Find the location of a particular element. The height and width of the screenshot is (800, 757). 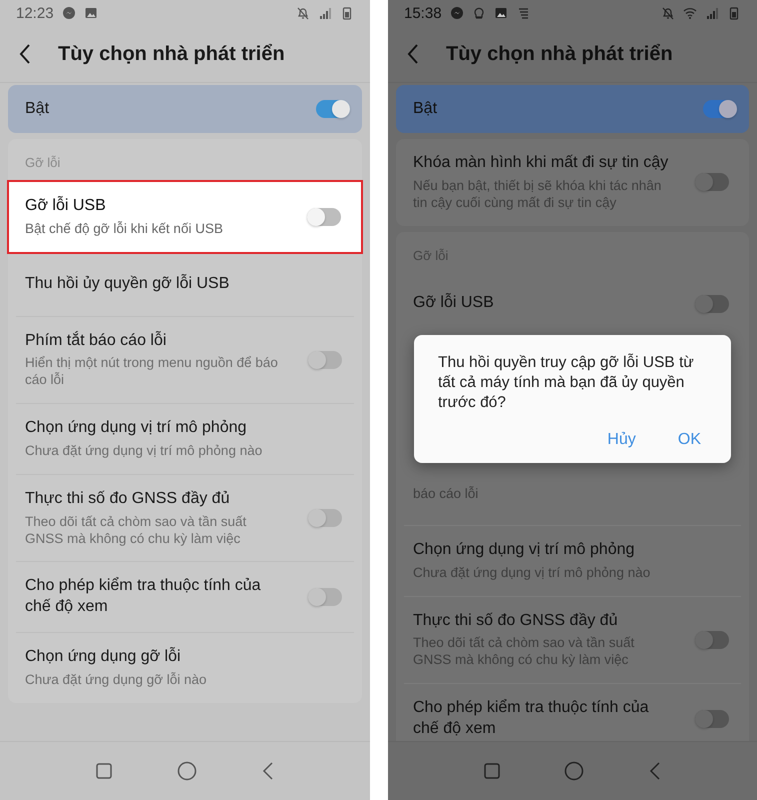

setting-row: Thu hồi ủy quyền gỡ lỗi USB is located at coordinates (185, 285).